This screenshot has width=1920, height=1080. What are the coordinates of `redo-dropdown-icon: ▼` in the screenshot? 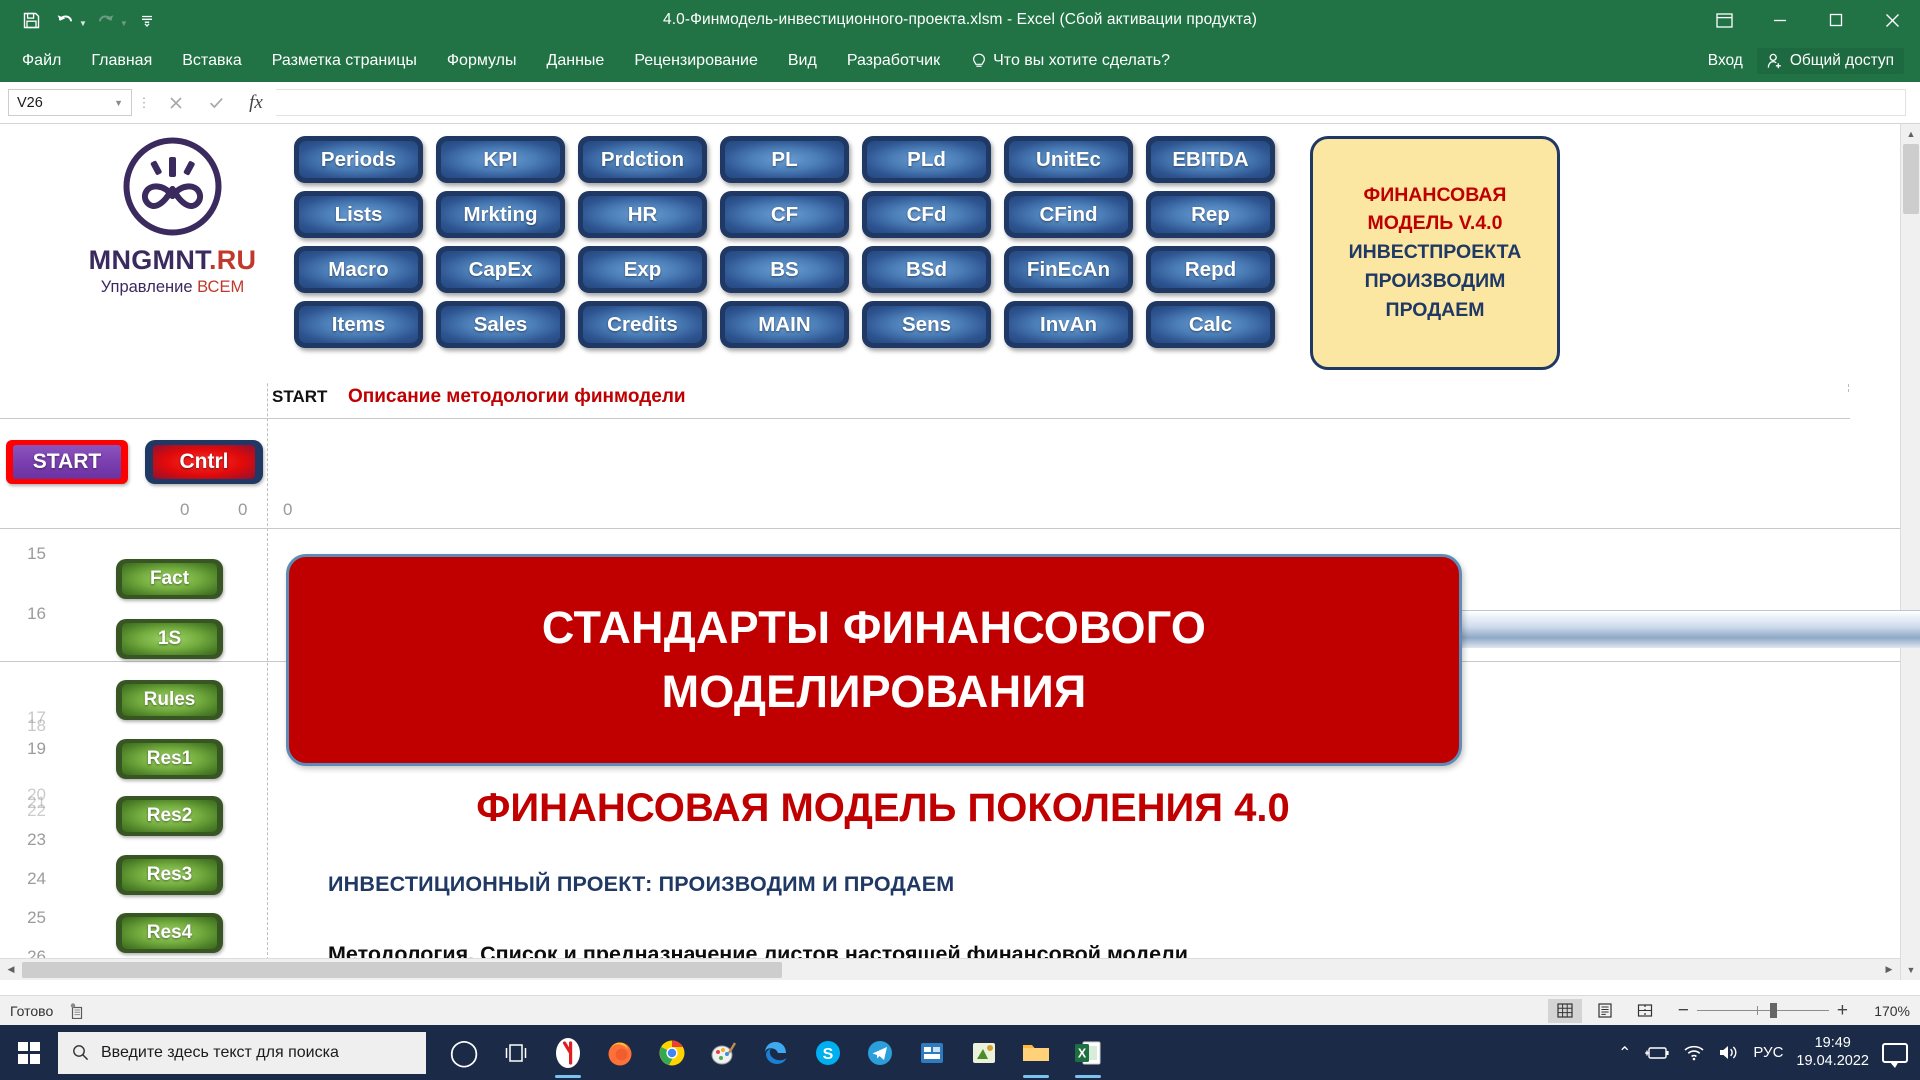 It's located at (124, 23).